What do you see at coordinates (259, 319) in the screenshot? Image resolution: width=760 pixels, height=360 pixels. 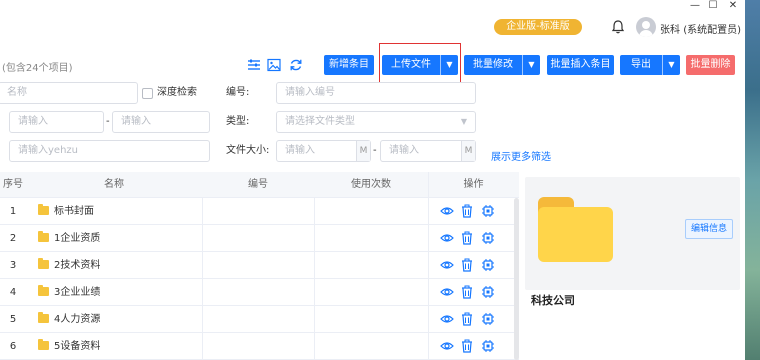 I see `table-row: 5 4人力资源` at bounding box center [259, 319].